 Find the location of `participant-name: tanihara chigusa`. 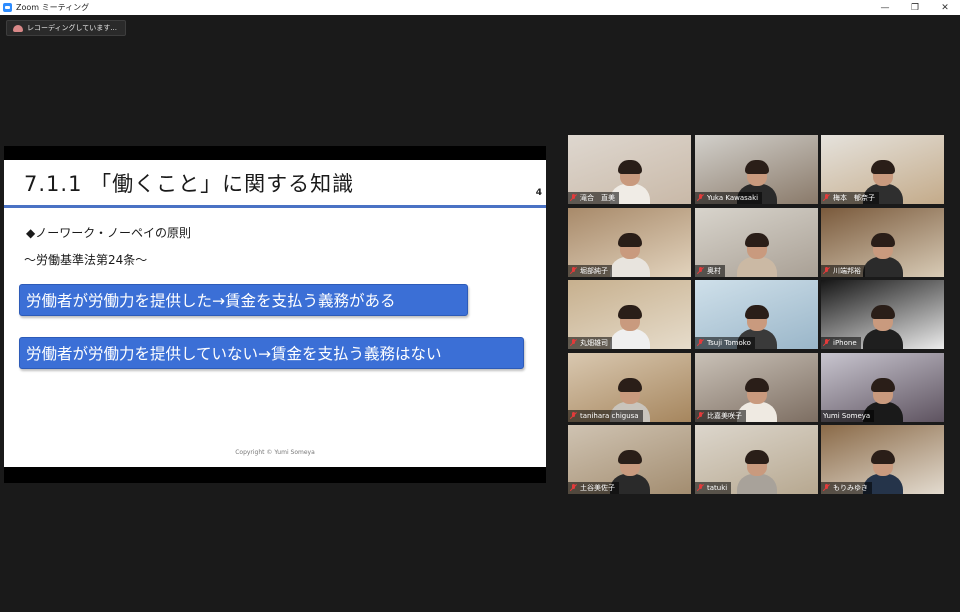

participant-name: tanihara chigusa is located at coordinates (609, 416).